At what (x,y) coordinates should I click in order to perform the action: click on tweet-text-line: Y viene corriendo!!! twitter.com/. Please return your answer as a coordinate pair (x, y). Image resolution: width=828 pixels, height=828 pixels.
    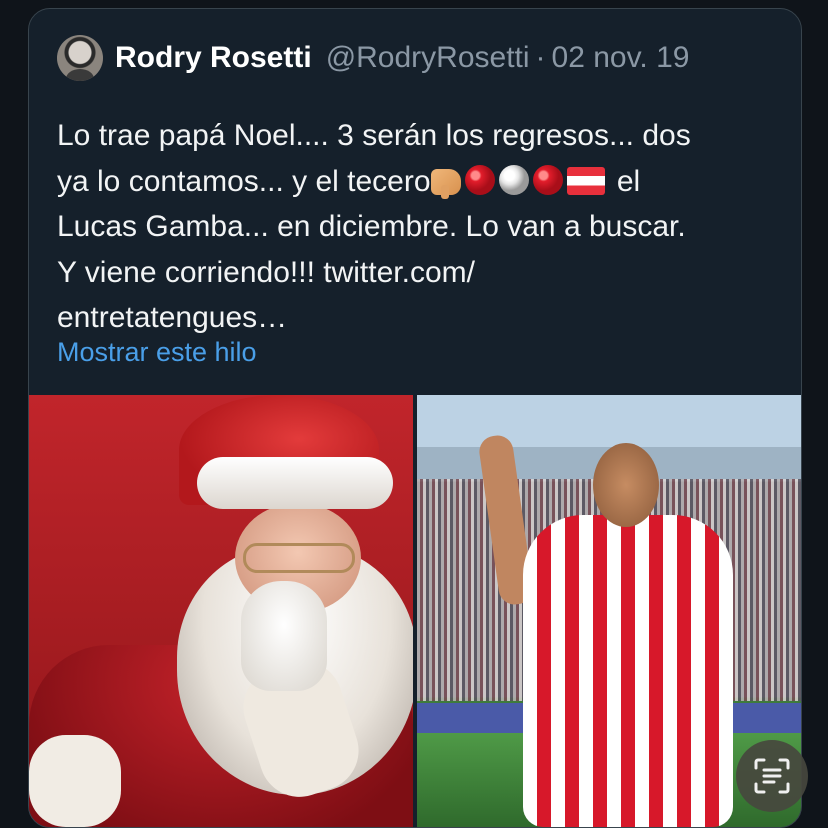
    Looking at the image, I should click on (422, 273).